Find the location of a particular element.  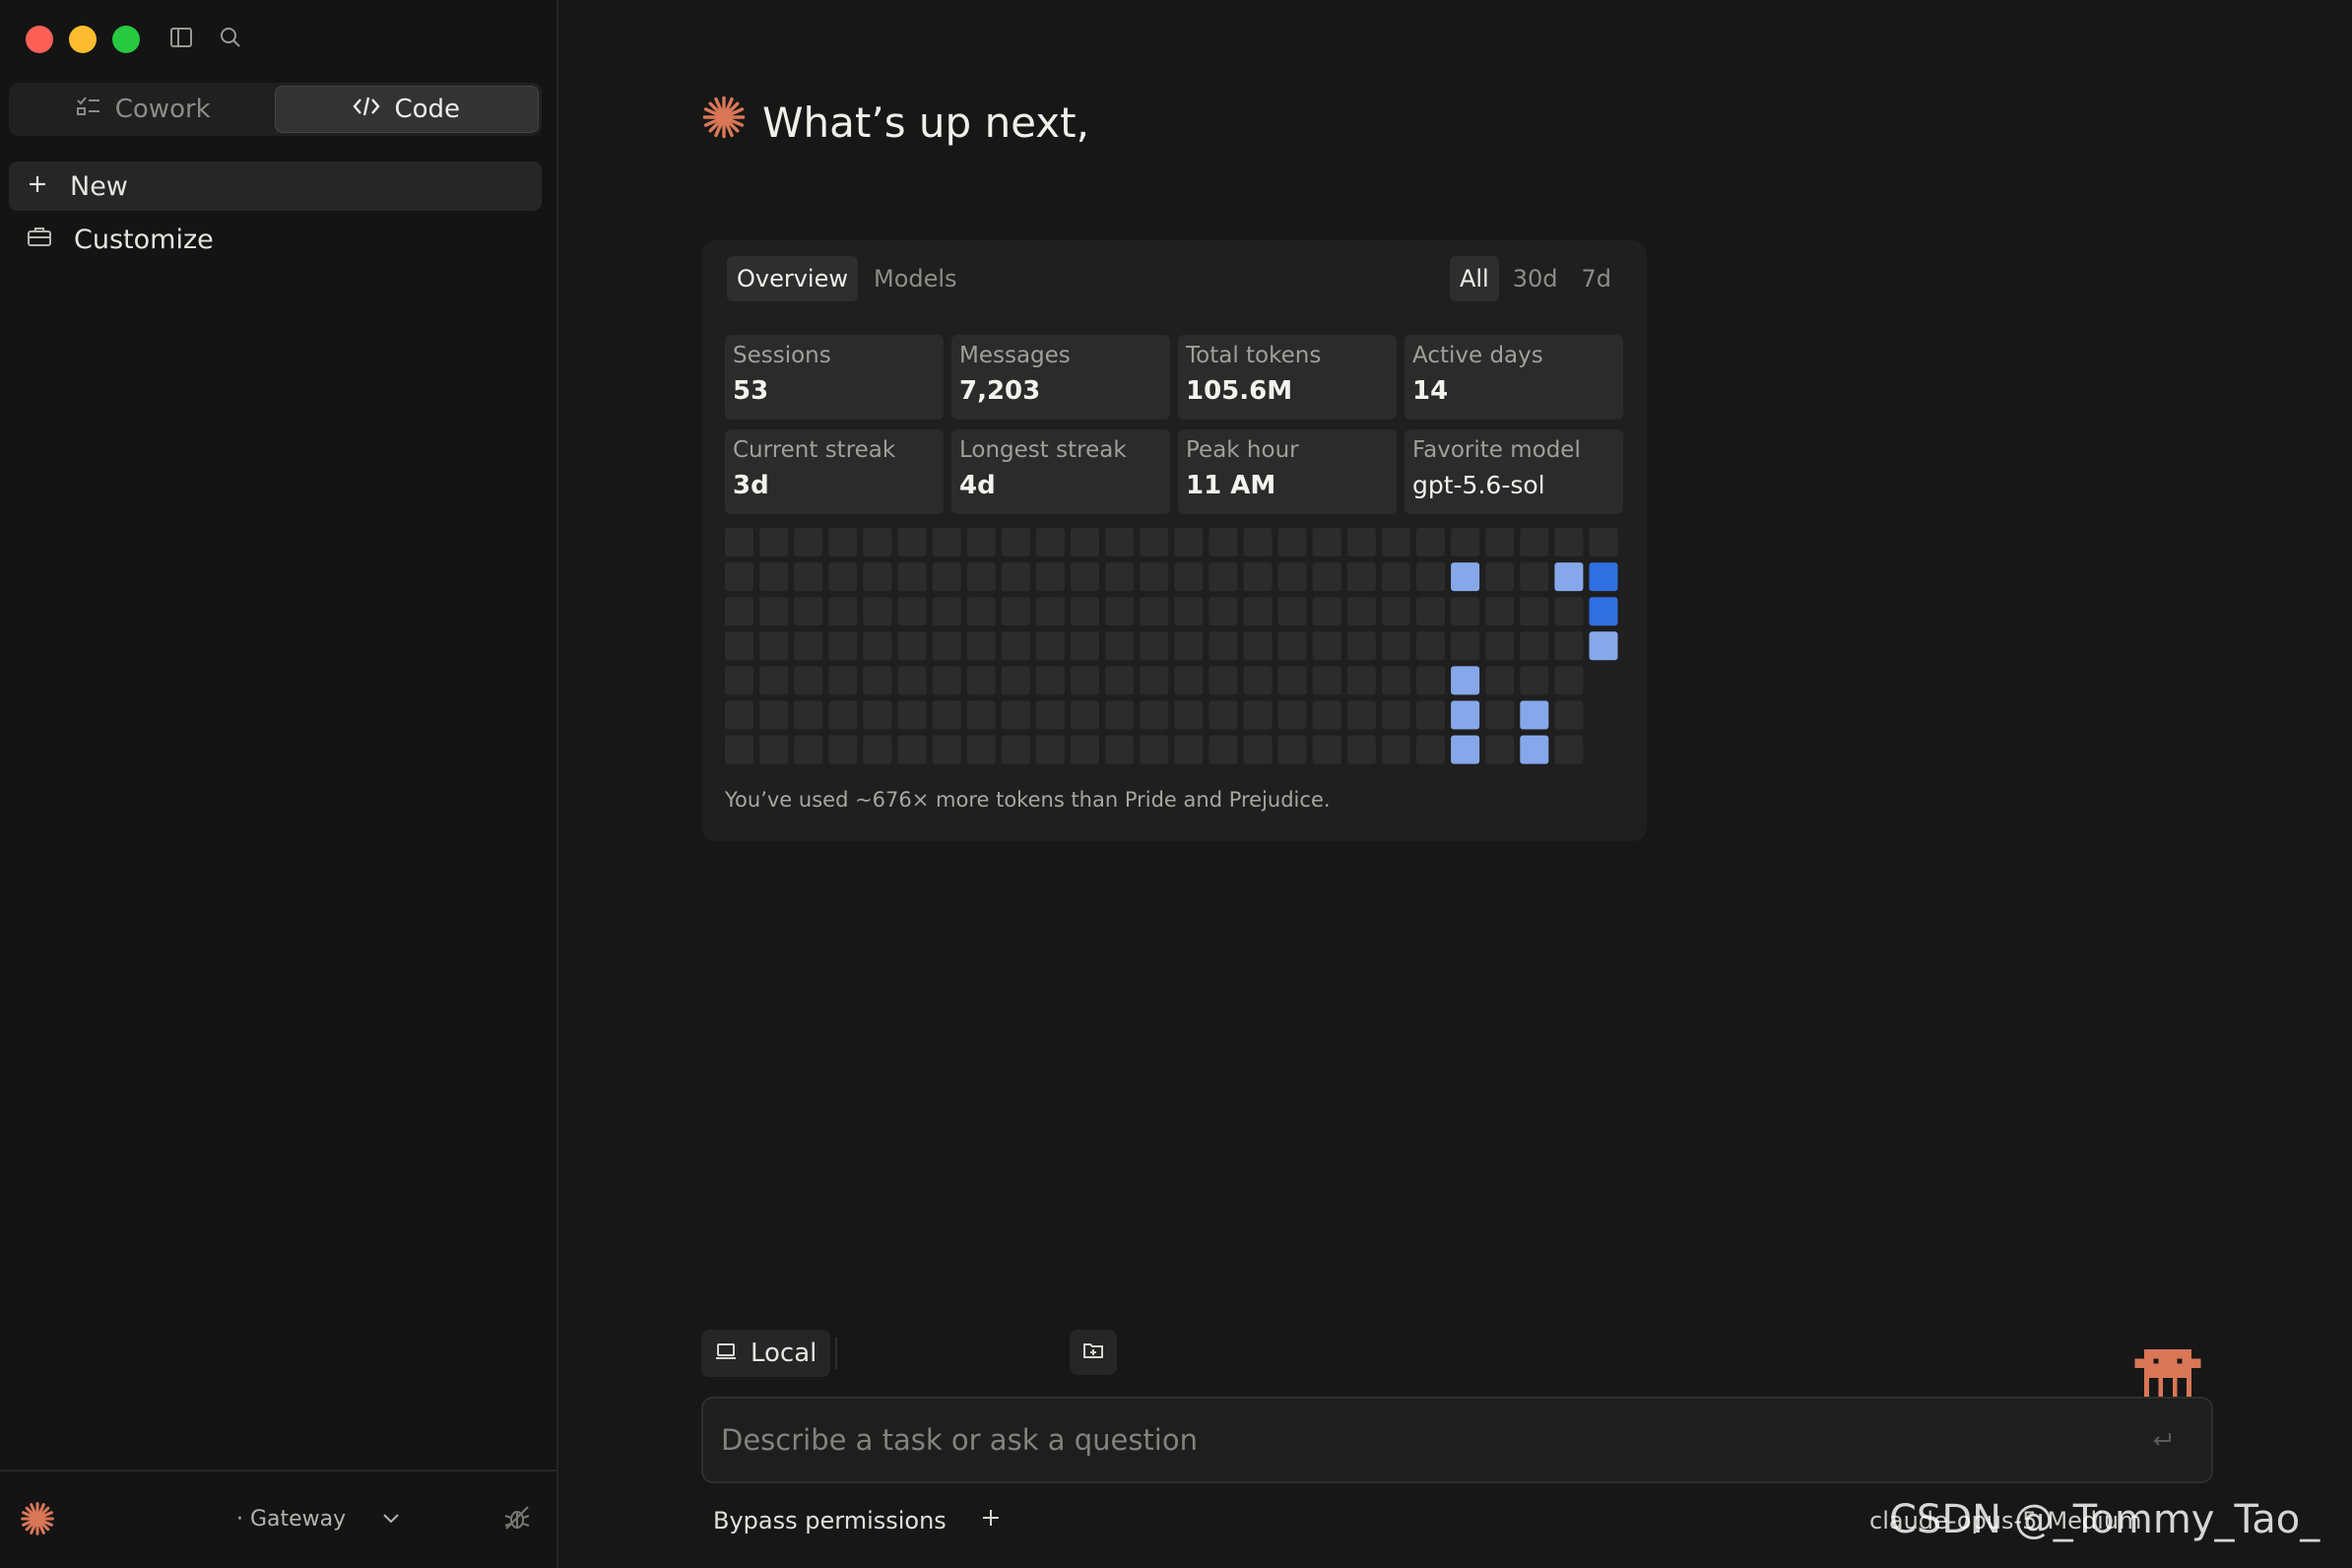

stat-messages: Messages 7,203 is located at coordinates (1060, 378).